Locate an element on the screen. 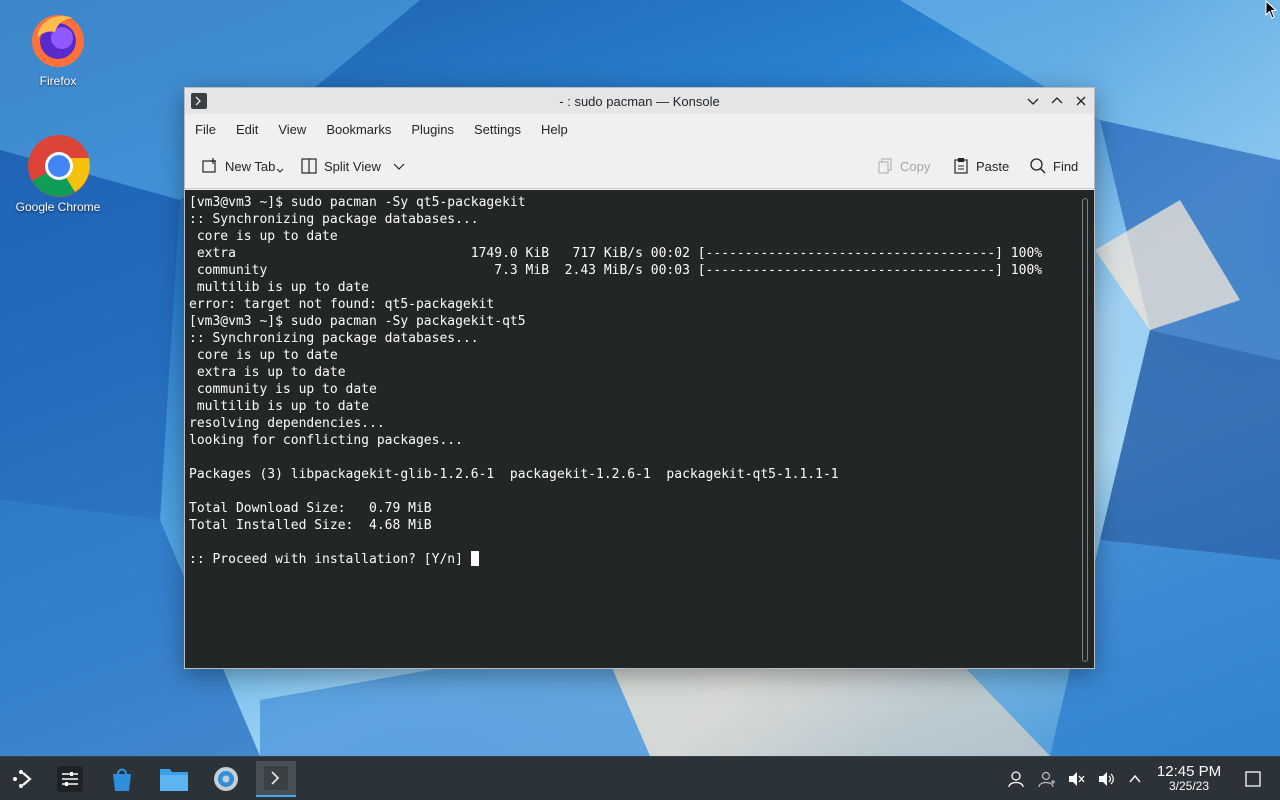  mouse-cursor-icon is located at coordinates (1271, 9).